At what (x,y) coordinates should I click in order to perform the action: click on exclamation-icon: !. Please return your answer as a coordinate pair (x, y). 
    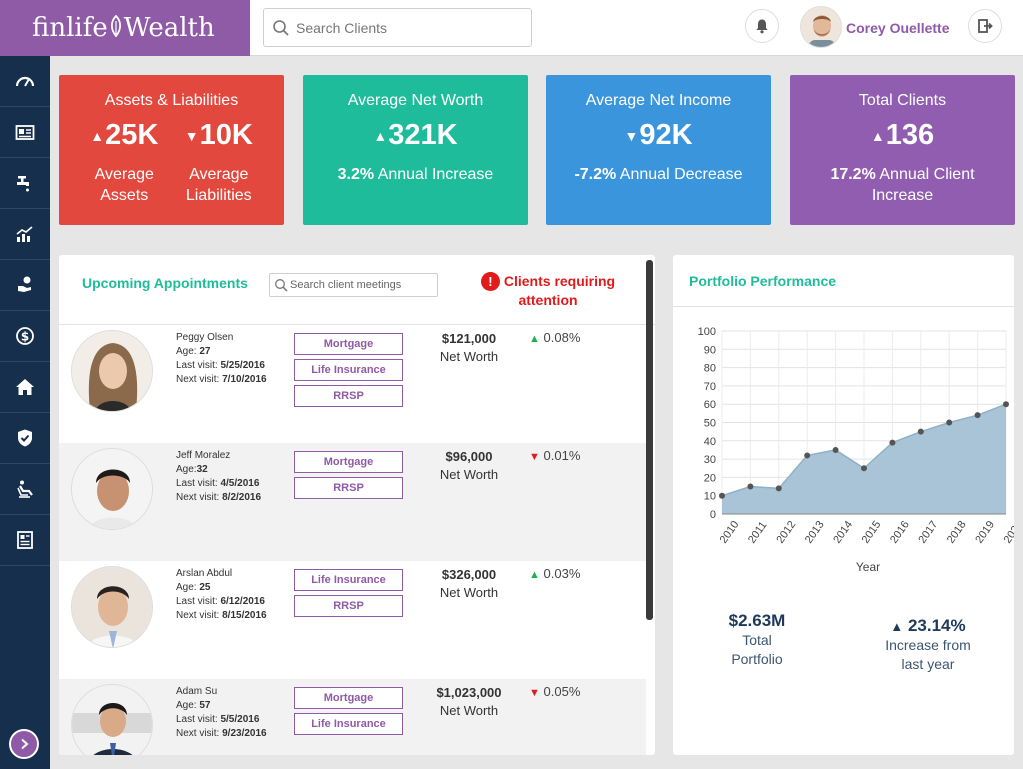
    Looking at the image, I should click on (490, 281).